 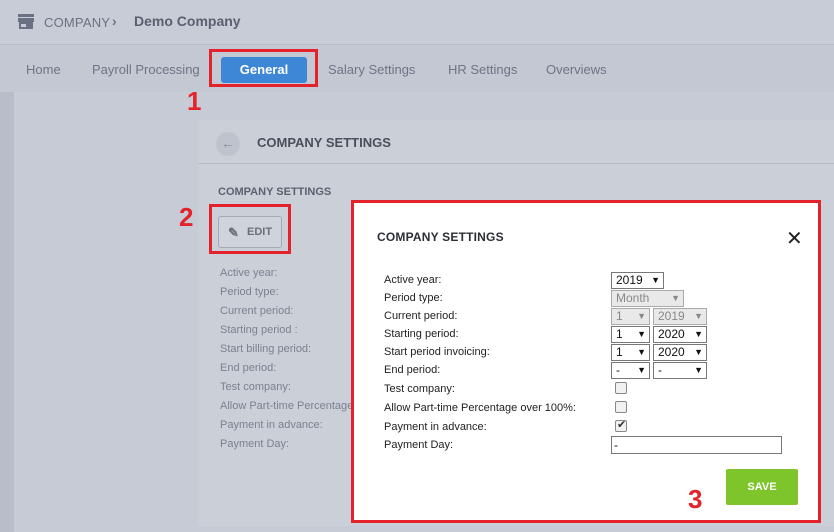 What do you see at coordinates (482, 69) in the screenshot?
I see `tab-hr-settings: HR Settings` at bounding box center [482, 69].